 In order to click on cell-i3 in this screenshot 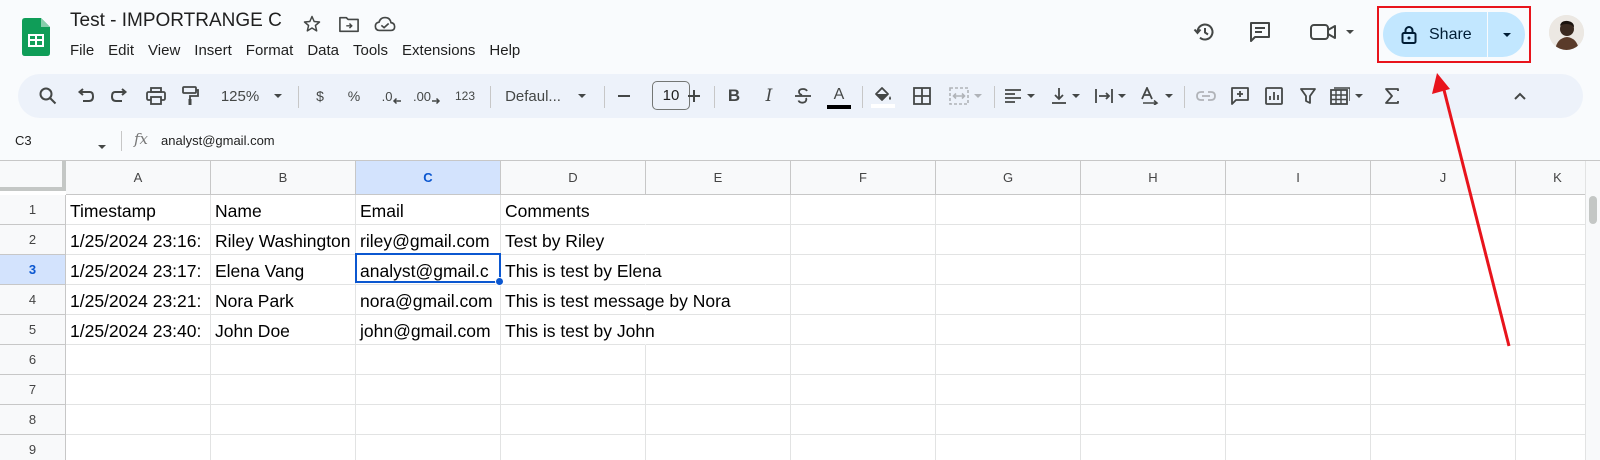, I will do `click(1298, 270)`.